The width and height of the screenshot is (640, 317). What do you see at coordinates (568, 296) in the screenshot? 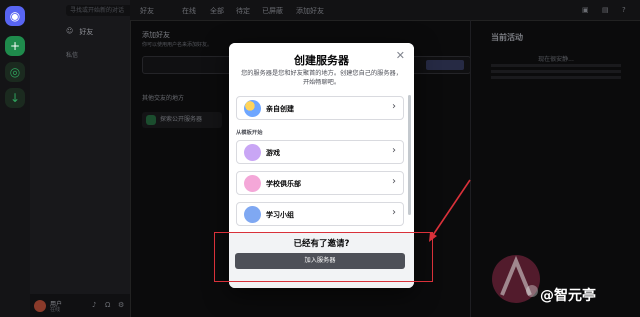
I see `watermark-text: @智元亭` at bounding box center [568, 296].